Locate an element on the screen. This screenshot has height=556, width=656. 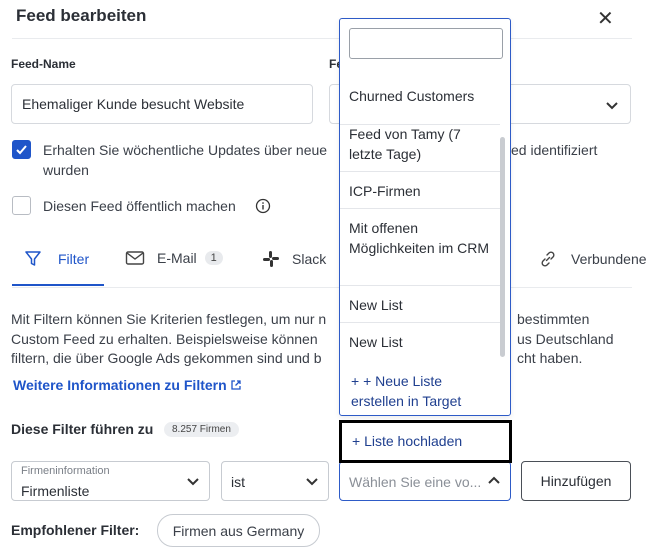
tab-filter-label: Filter is located at coordinates (74, 259).